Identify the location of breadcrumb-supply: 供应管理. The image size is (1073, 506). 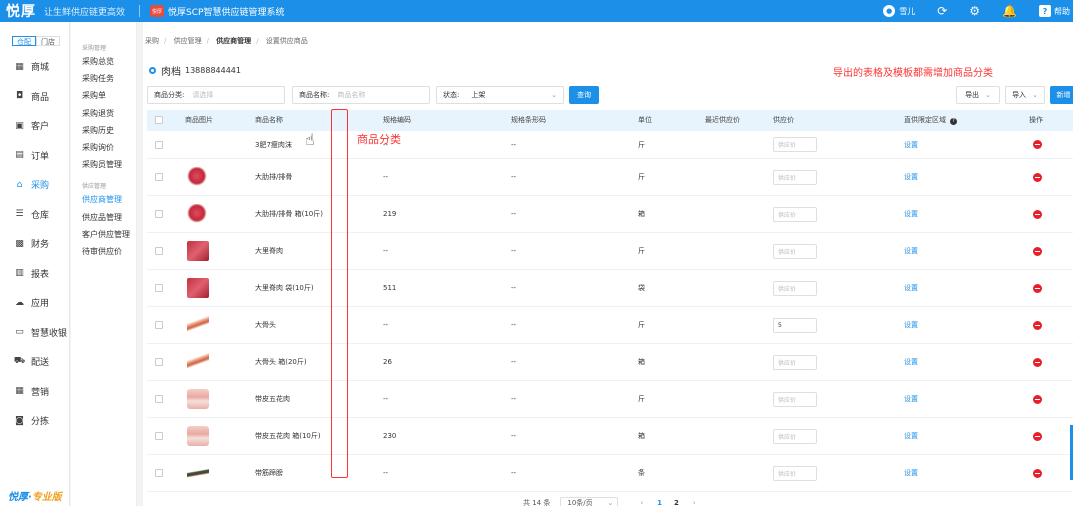
(188, 41).